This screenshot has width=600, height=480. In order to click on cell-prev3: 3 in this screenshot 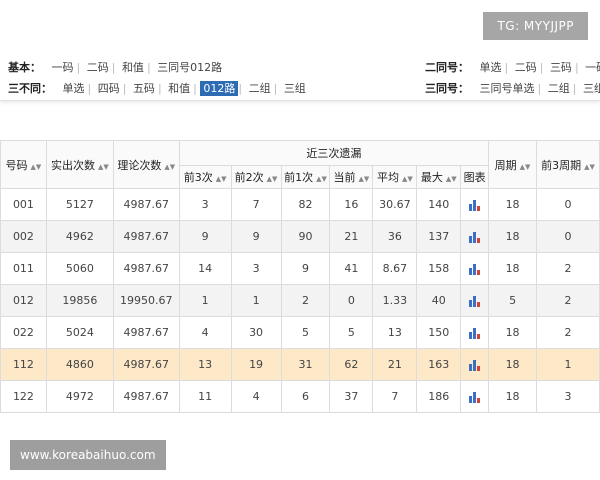, I will do `click(205, 204)`.